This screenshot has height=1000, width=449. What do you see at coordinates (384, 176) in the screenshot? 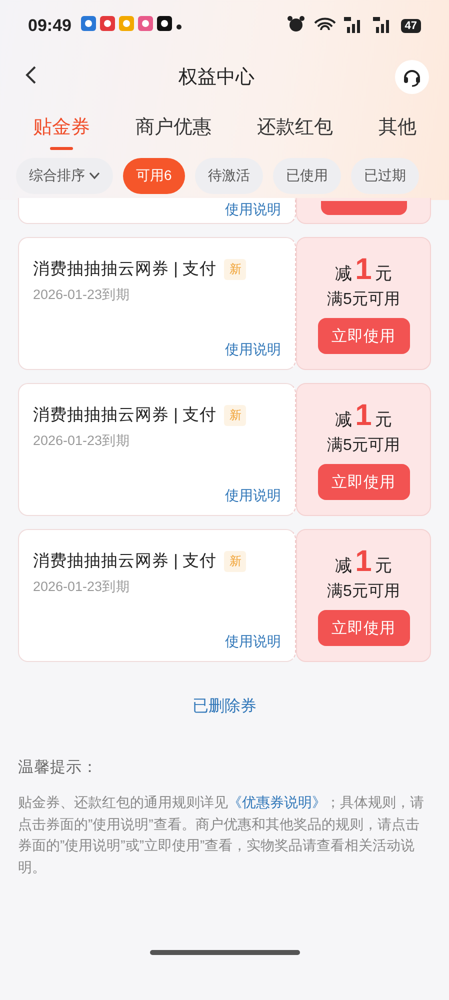
I see `filter-chip: 已过期` at bounding box center [384, 176].